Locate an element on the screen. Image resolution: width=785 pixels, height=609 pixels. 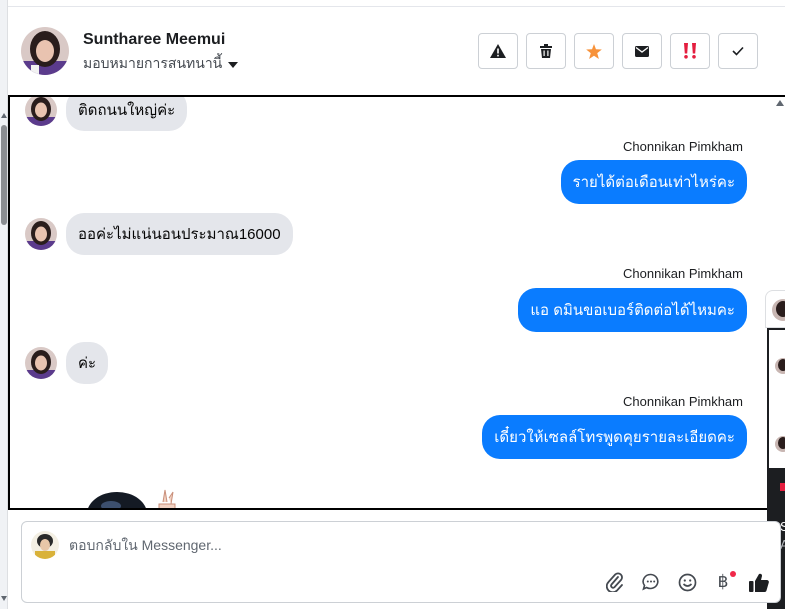
like-button is located at coordinates (759, 582).